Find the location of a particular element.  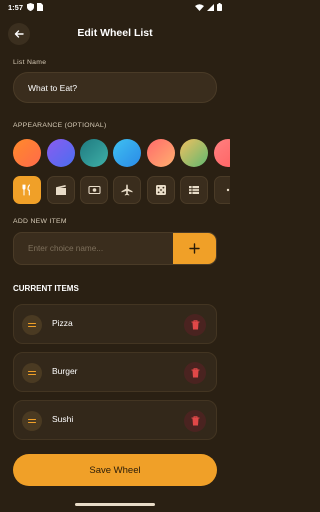

icon-option-list is located at coordinates (194, 190).